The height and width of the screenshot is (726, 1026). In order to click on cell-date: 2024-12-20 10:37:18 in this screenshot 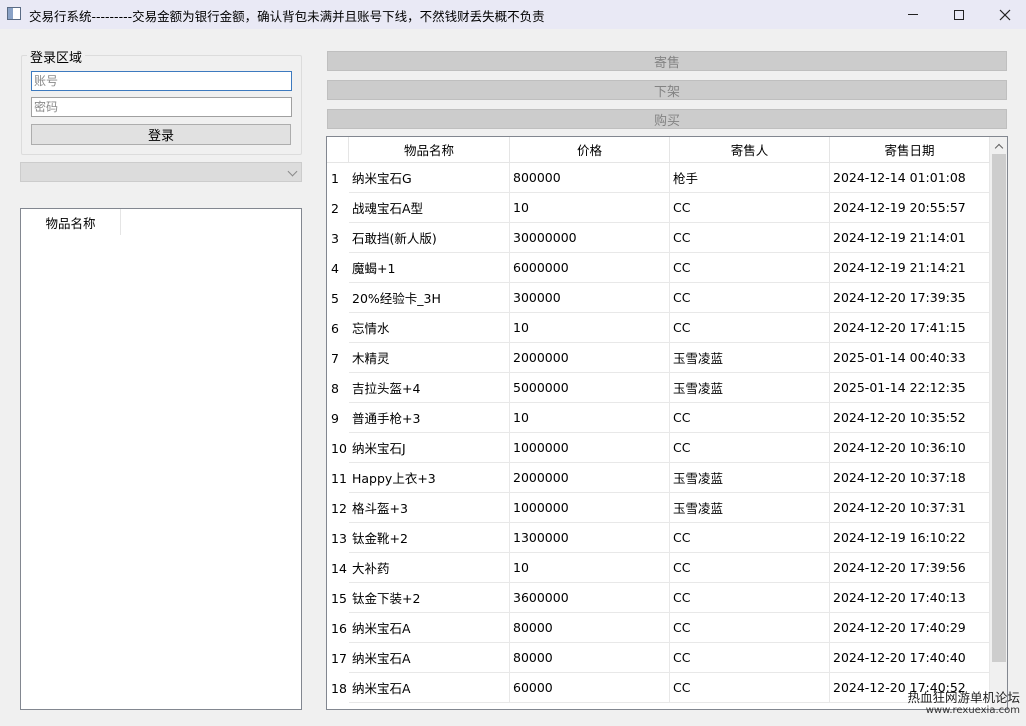, I will do `click(910, 478)`.